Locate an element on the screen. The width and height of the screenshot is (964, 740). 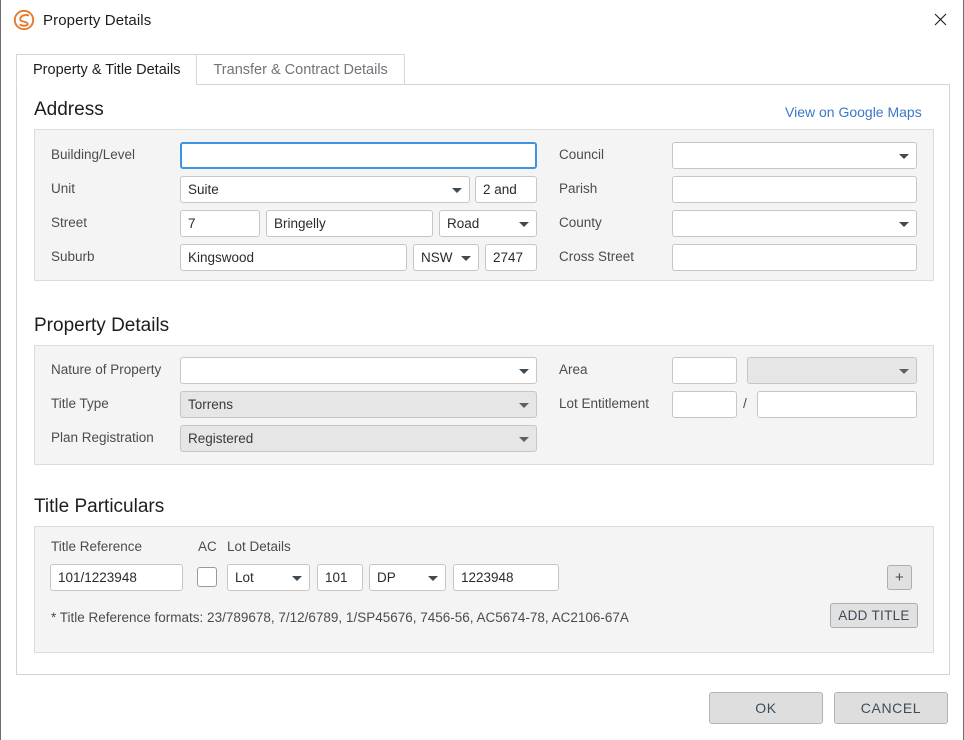
tab-label: Transfer & Contract Details is located at coordinates (300, 69).